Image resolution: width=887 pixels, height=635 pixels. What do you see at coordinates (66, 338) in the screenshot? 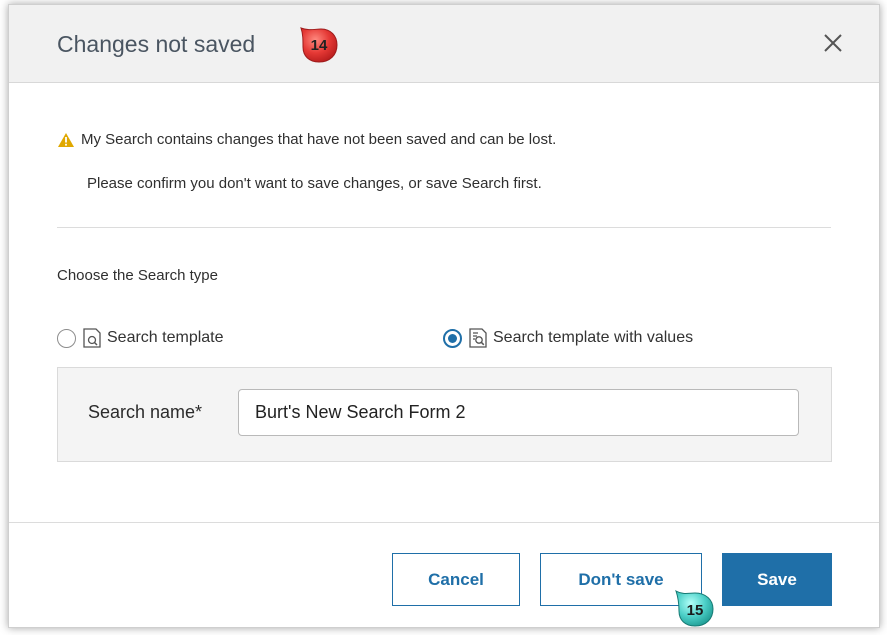
I see `radio-button` at bounding box center [66, 338].